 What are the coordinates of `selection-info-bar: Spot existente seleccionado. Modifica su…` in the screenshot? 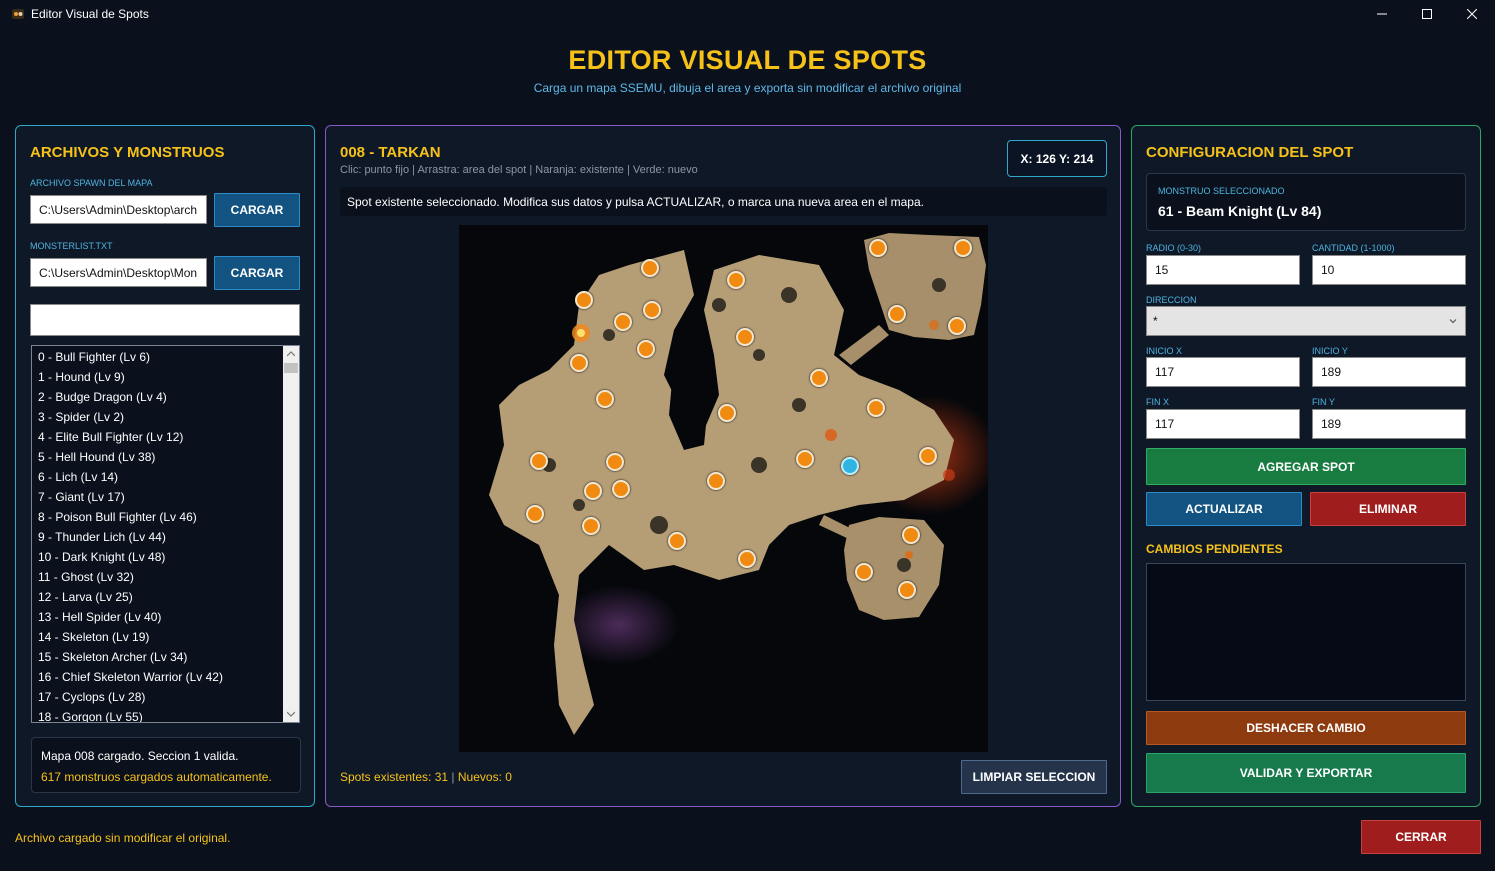 It's located at (723, 201).